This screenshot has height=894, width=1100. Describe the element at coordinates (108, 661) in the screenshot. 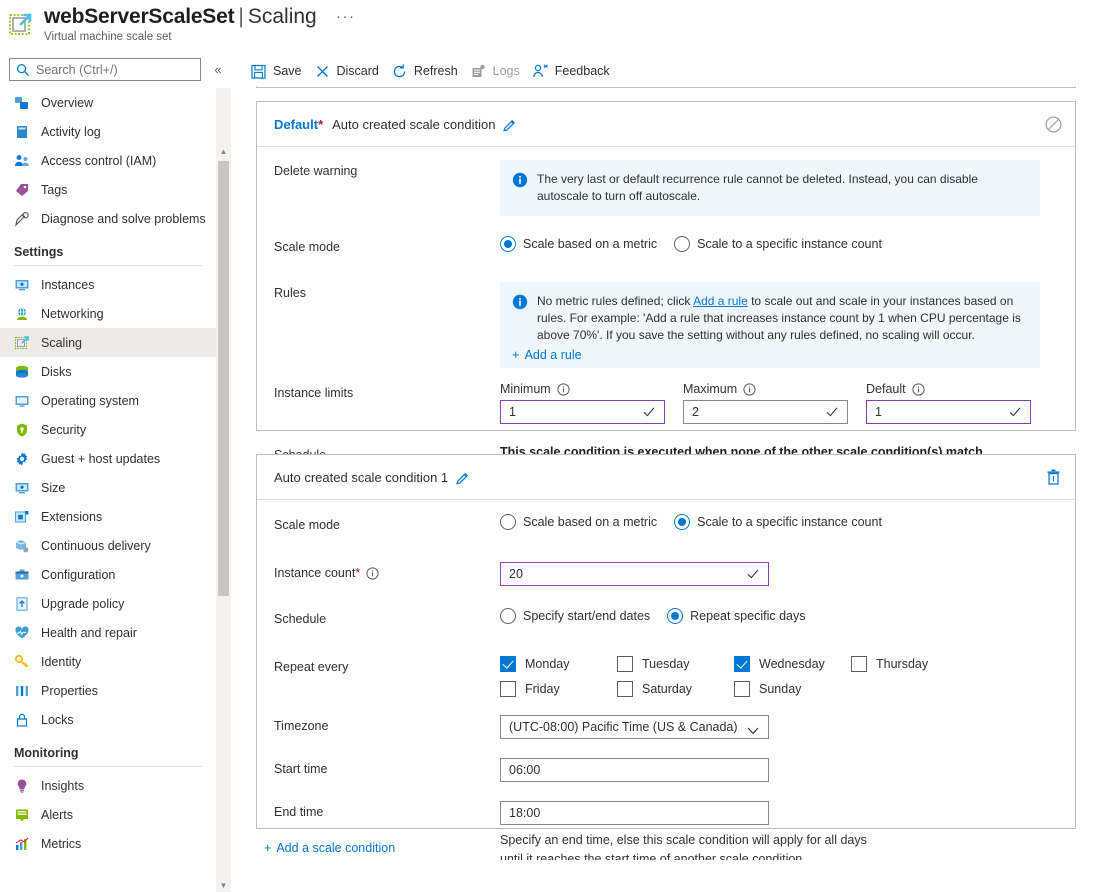

I see `sidebar-item-identity: Identity` at that location.